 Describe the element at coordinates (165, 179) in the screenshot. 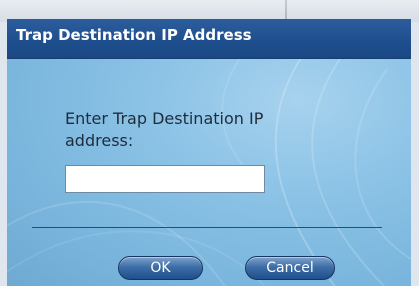

I see `trap-destination-ip-input` at that location.